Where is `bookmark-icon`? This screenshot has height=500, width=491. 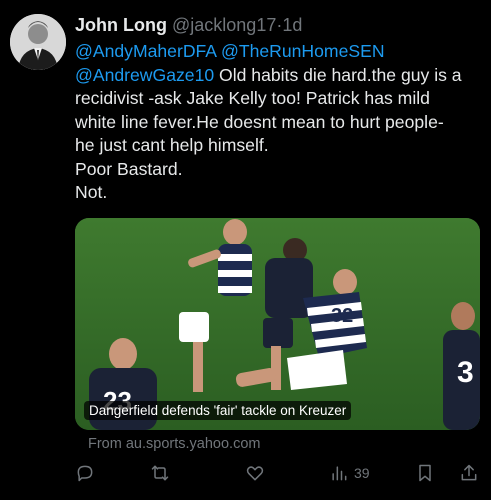 bookmark-icon is located at coordinates (425, 473).